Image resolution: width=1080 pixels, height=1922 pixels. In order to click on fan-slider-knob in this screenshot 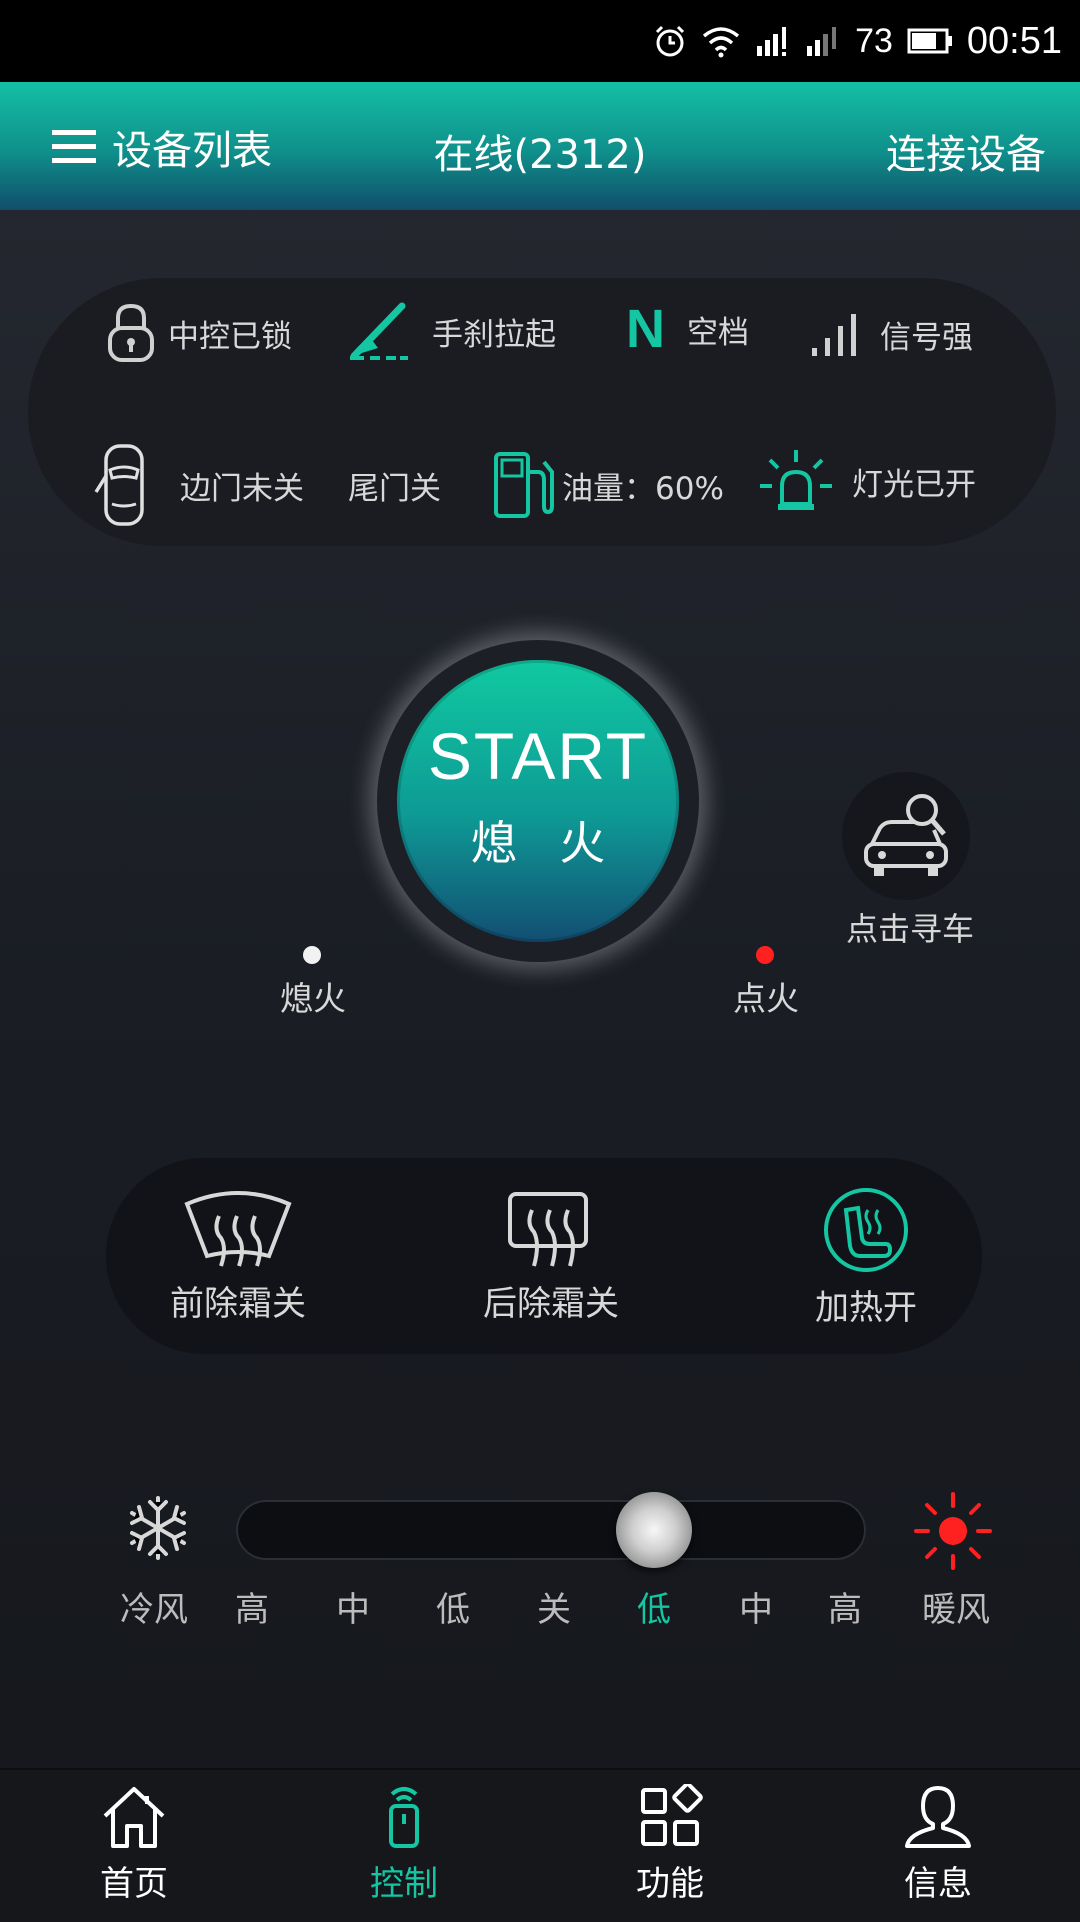, I will do `click(654, 1530)`.